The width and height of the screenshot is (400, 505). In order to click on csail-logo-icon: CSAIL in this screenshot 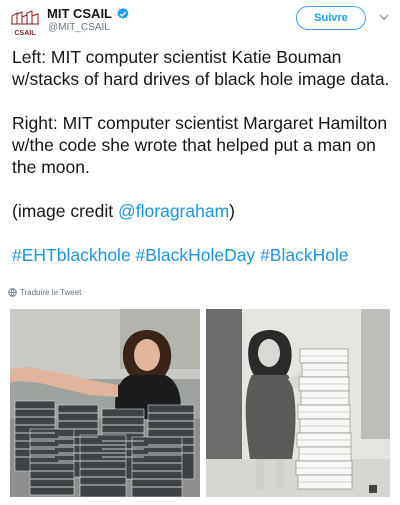, I will do `click(25, 25)`.